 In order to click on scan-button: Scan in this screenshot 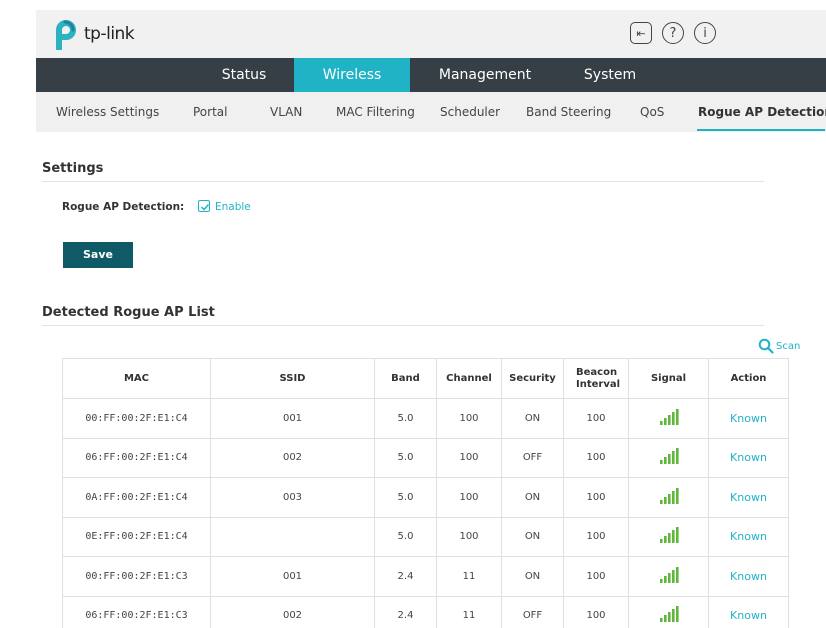, I will do `click(779, 346)`.